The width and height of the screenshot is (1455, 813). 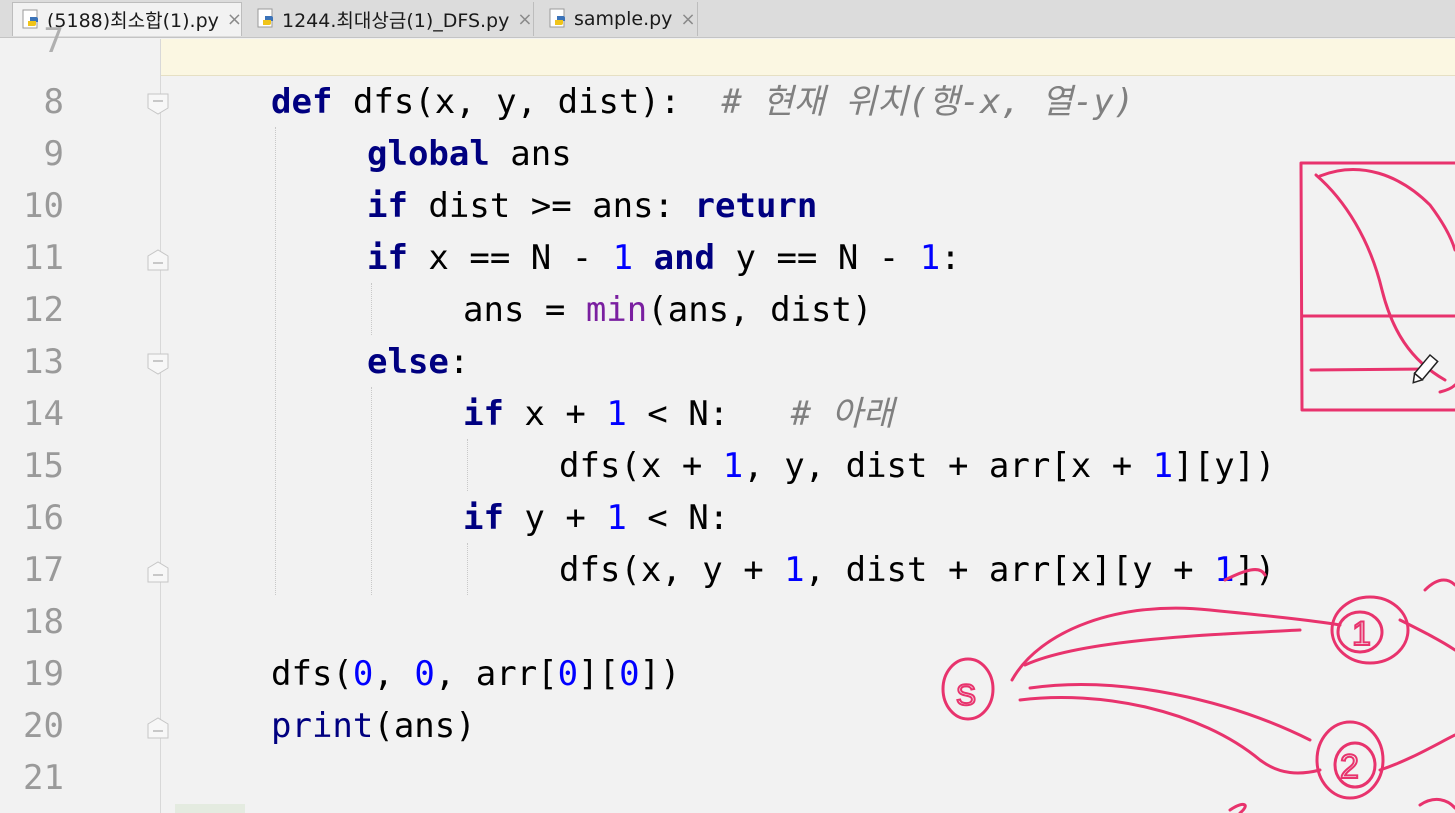 What do you see at coordinates (928, 102) in the screenshot?
I see `comment: # 현재 위치(행-x, 열-y)` at bounding box center [928, 102].